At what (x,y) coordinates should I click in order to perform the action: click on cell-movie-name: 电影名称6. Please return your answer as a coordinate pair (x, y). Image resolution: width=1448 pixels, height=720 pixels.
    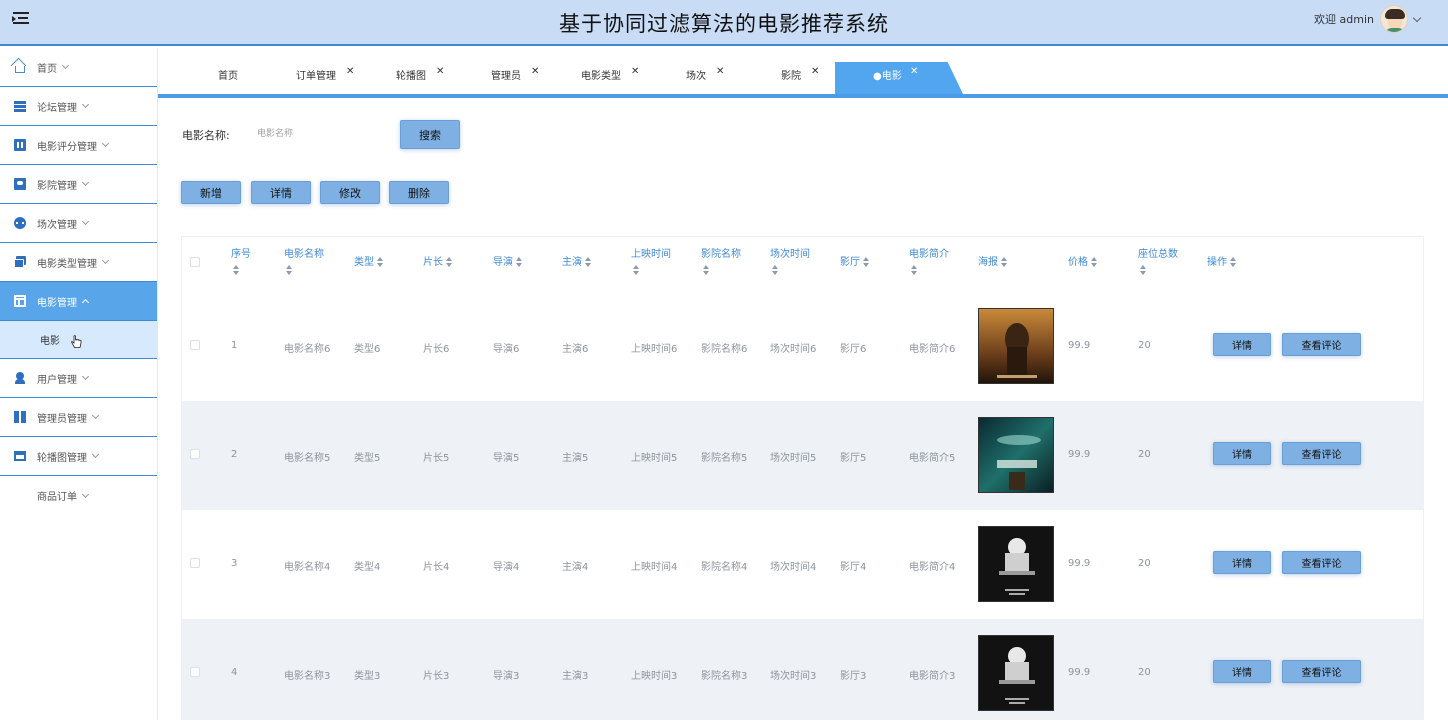
    Looking at the image, I should click on (307, 349).